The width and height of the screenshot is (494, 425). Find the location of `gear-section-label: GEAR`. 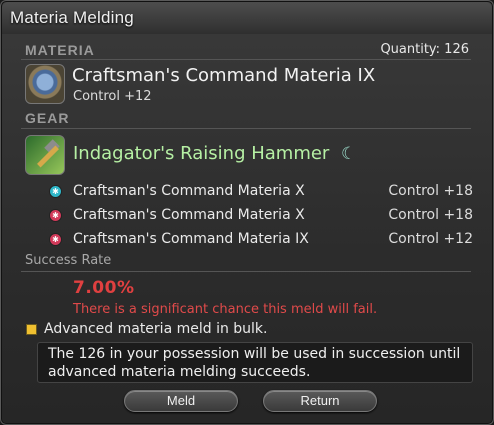

gear-section-label: GEAR is located at coordinates (47, 118).